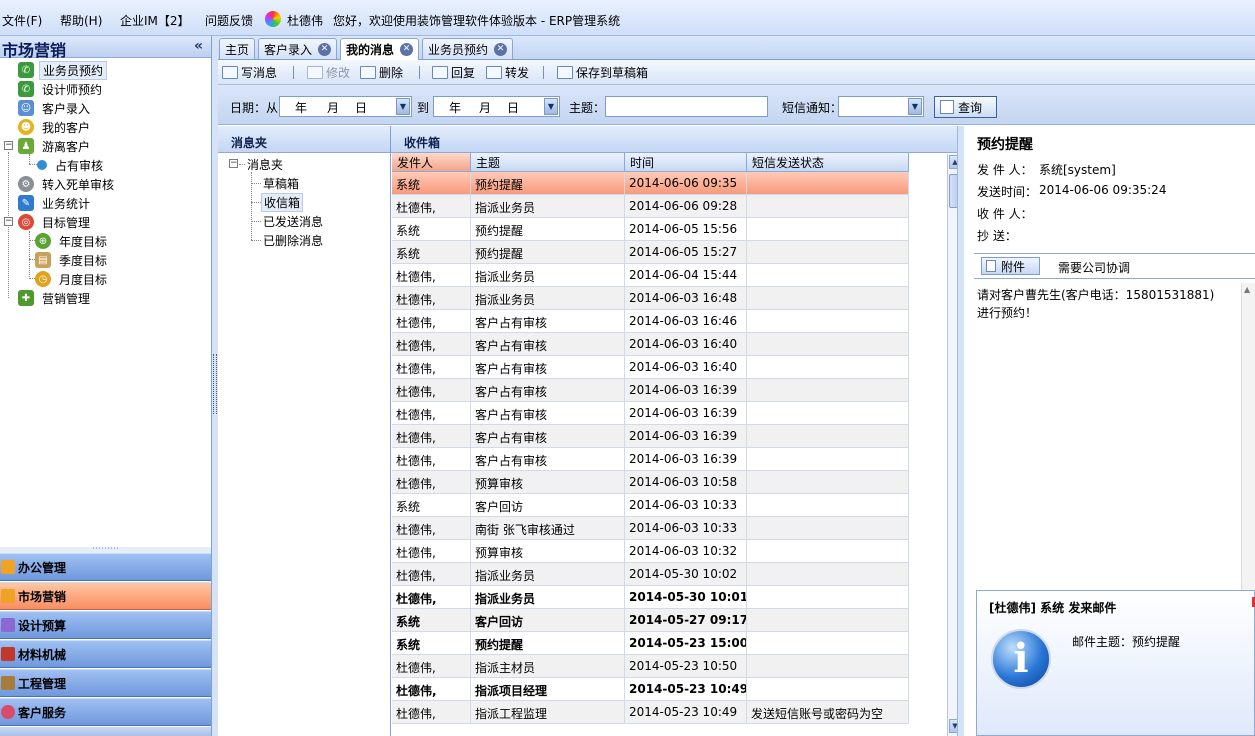 The width and height of the screenshot is (1255, 736). Describe the element at coordinates (55, 203) in the screenshot. I see `sidebar-item-business-stats: ✎ 业务统计` at that location.